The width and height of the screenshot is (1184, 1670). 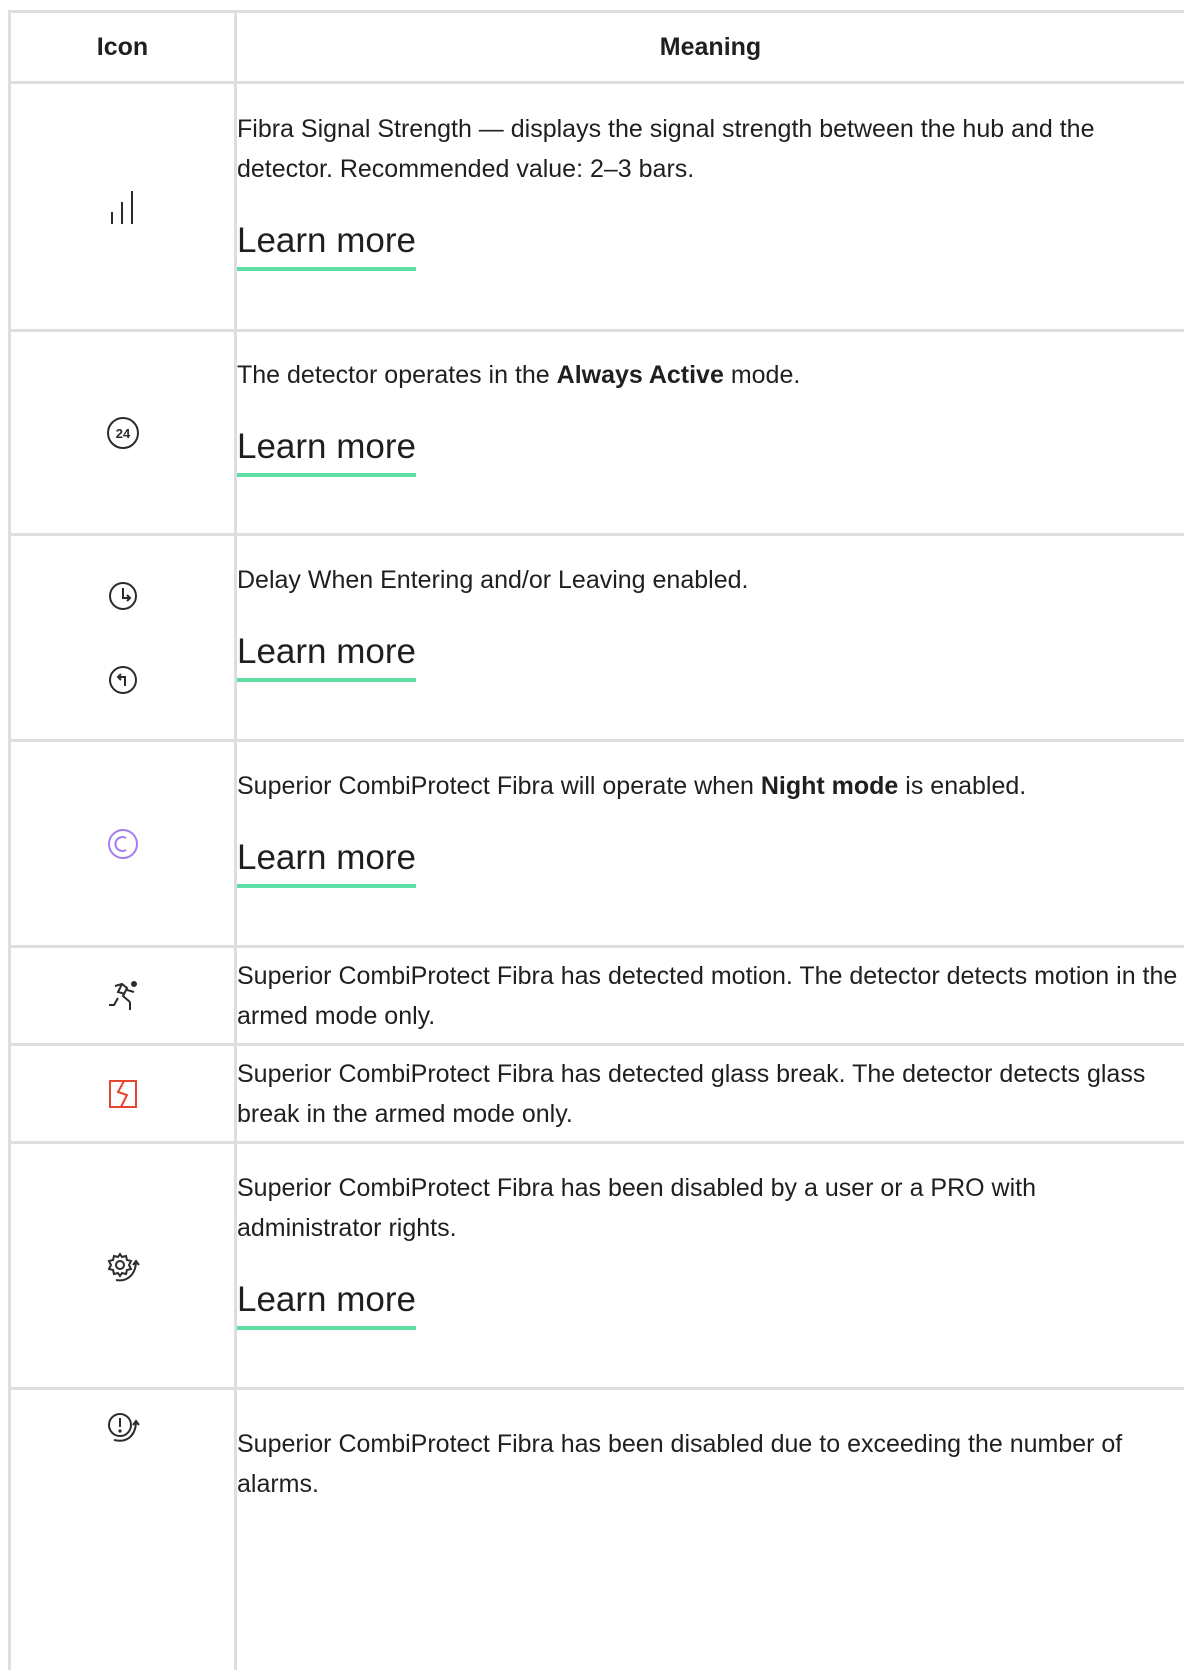 I want to click on always-active-24-icon: 24, so click(x=122, y=432).